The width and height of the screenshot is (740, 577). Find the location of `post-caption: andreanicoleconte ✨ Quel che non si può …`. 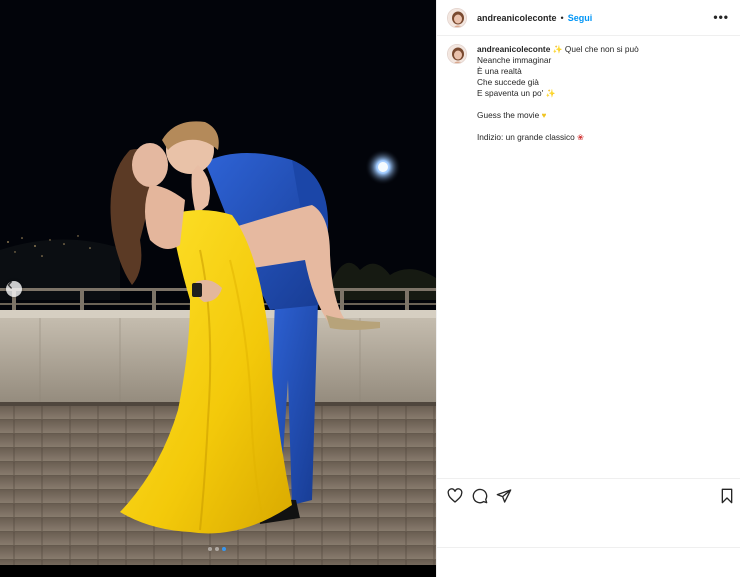

post-caption: andreanicoleconte ✨ Quel che non si può … is located at coordinates (589, 93).